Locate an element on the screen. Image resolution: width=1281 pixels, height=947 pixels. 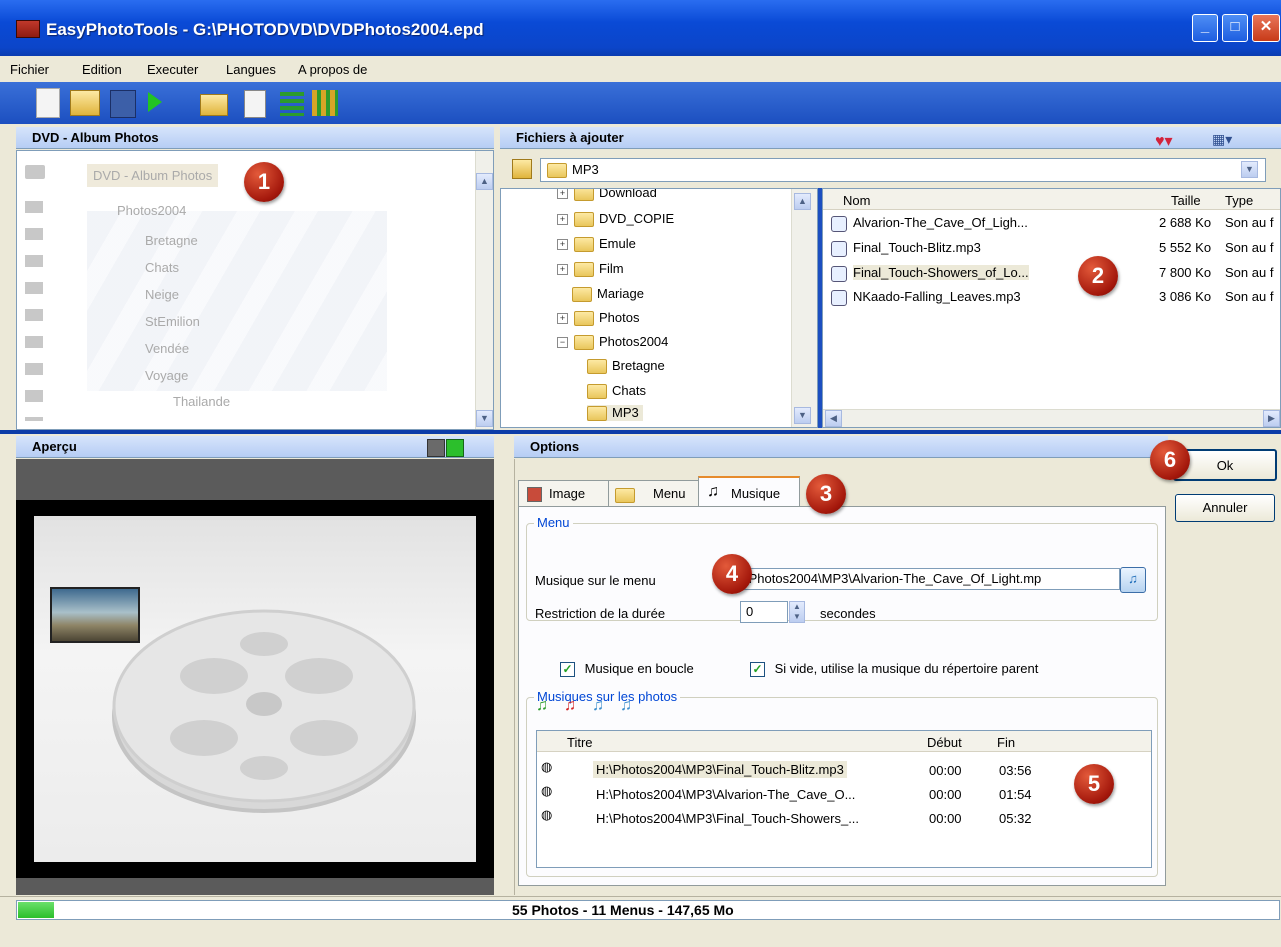
tab-menu: Menu is located at coordinates (654, 493).